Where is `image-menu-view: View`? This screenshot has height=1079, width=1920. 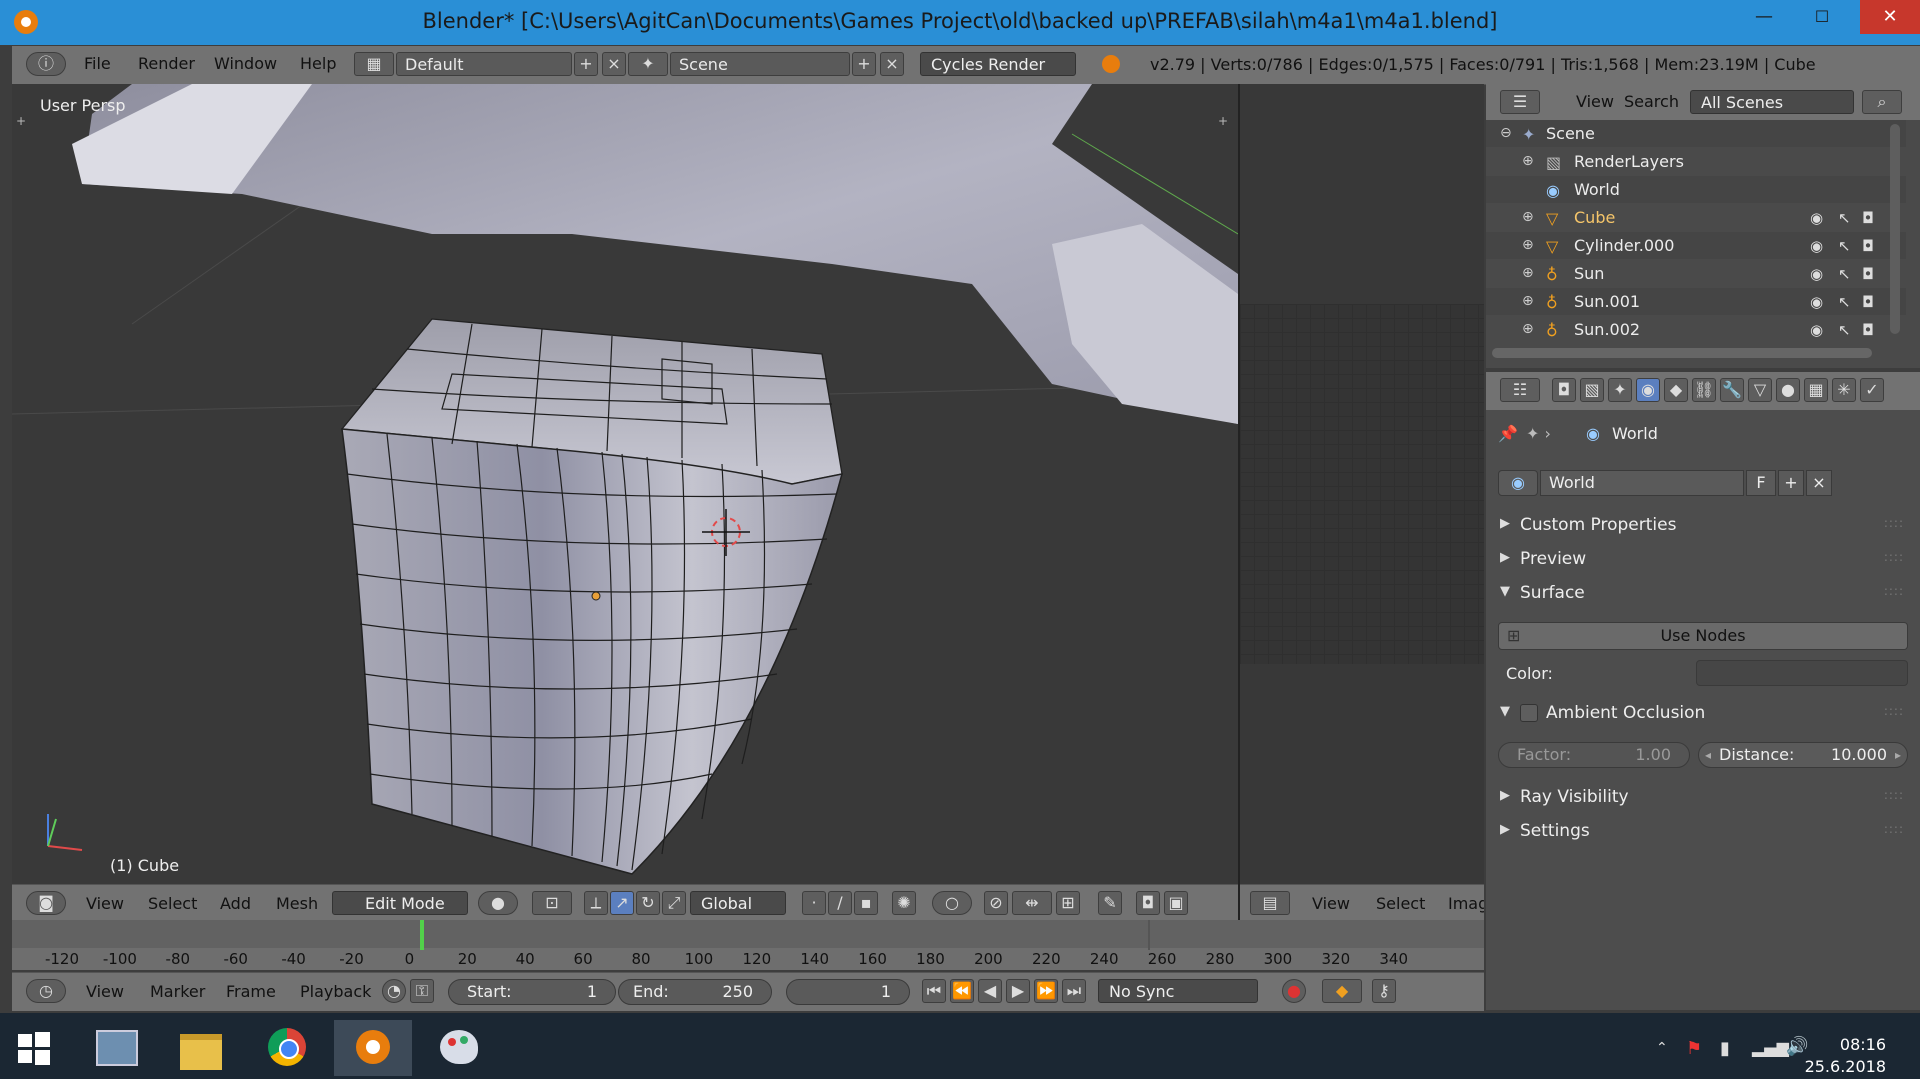 image-menu-view: View is located at coordinates (1331, 903).